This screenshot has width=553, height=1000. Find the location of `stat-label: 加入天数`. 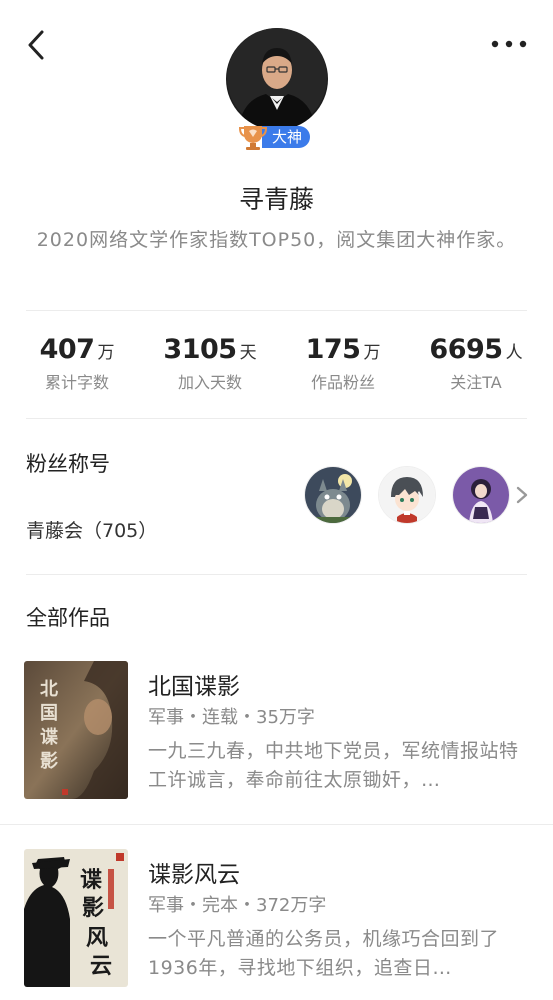

stat-label: 加入天数 is located at coordinates (209, 382).